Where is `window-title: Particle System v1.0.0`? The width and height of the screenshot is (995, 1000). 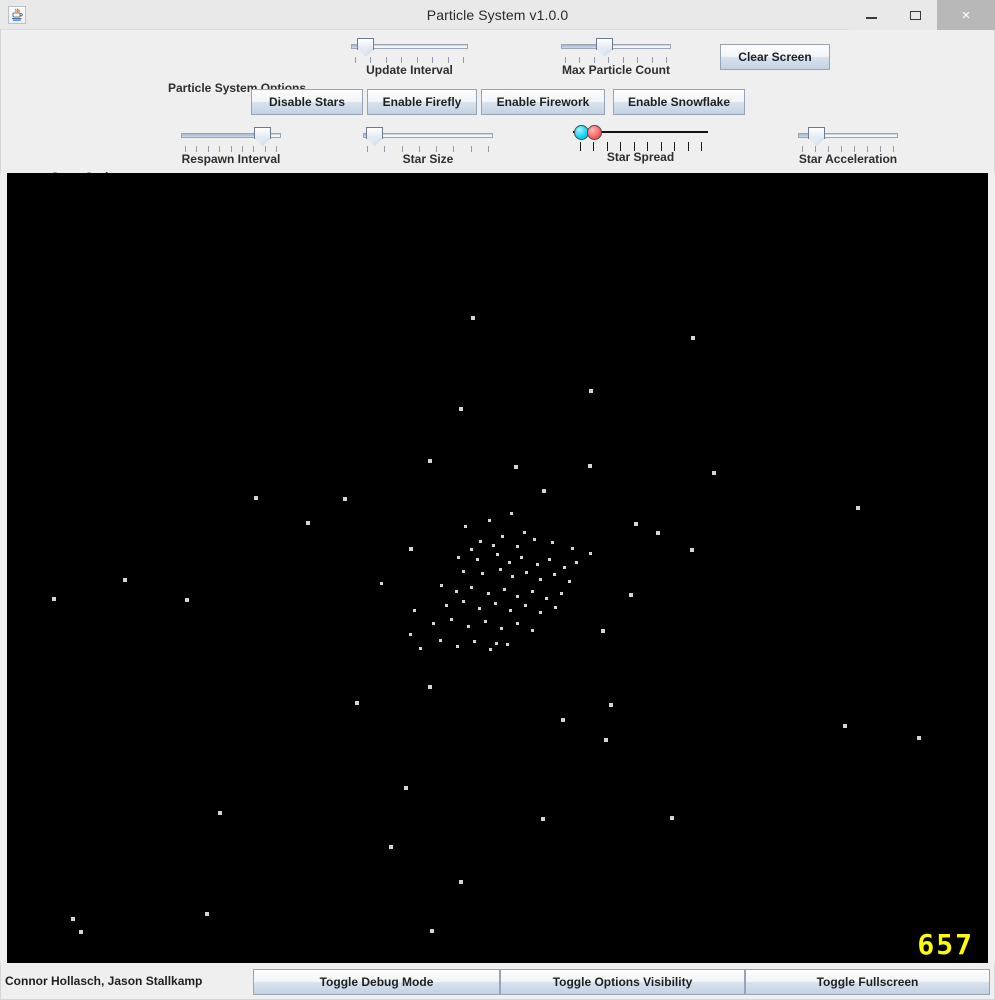
window-title: Particle System v1.0.0 is located at coordinates (497, 15).